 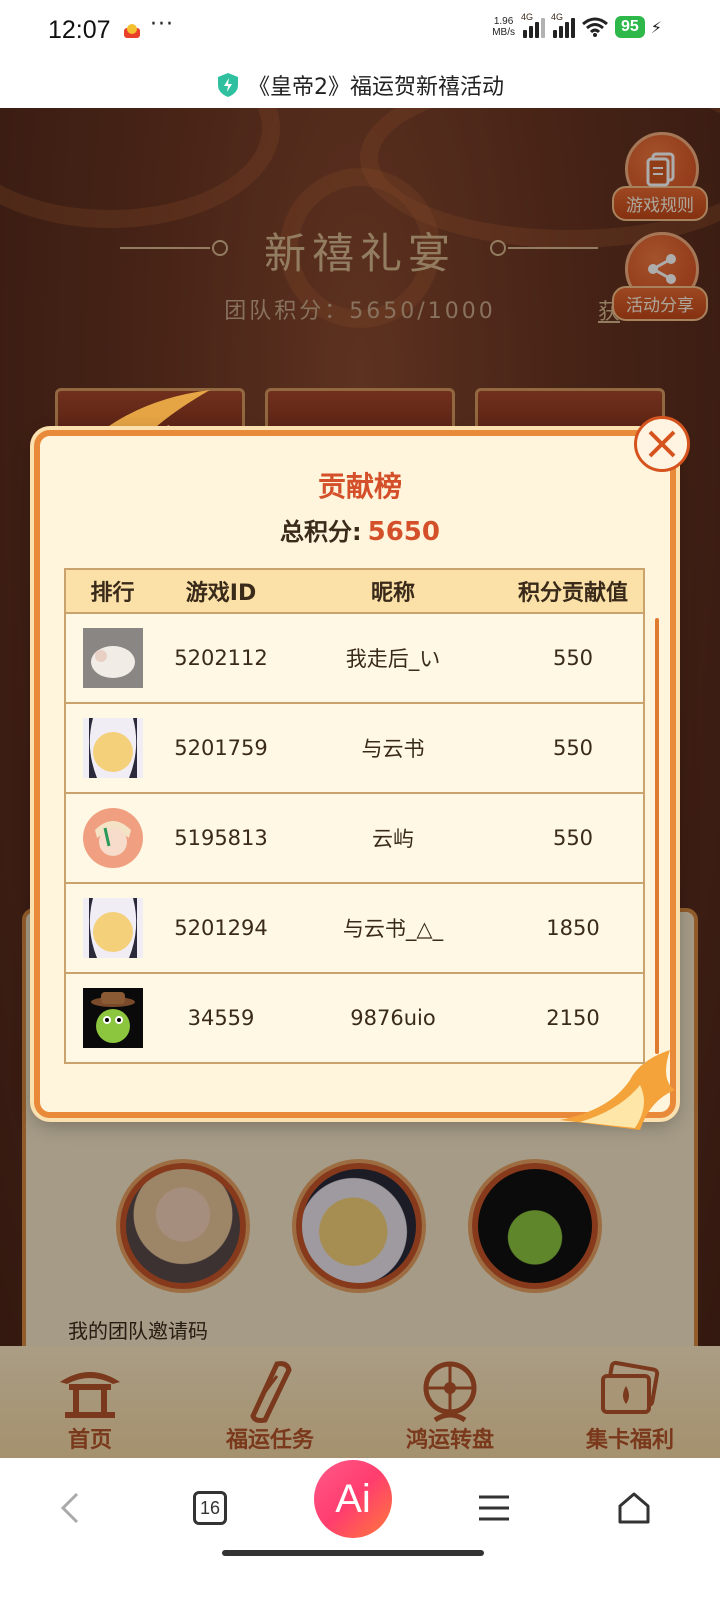 What do you see at coordinates (221, 658) in the screenshot?
I see `game-id: 5202112` at bounding box center [221, 658].